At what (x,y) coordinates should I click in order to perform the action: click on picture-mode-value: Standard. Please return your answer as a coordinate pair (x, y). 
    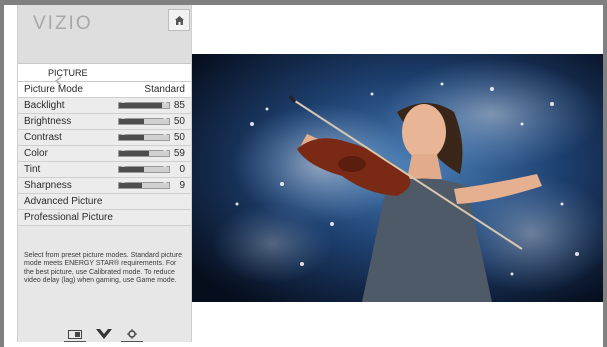
    Looking at the image, I should click on (164, 89).